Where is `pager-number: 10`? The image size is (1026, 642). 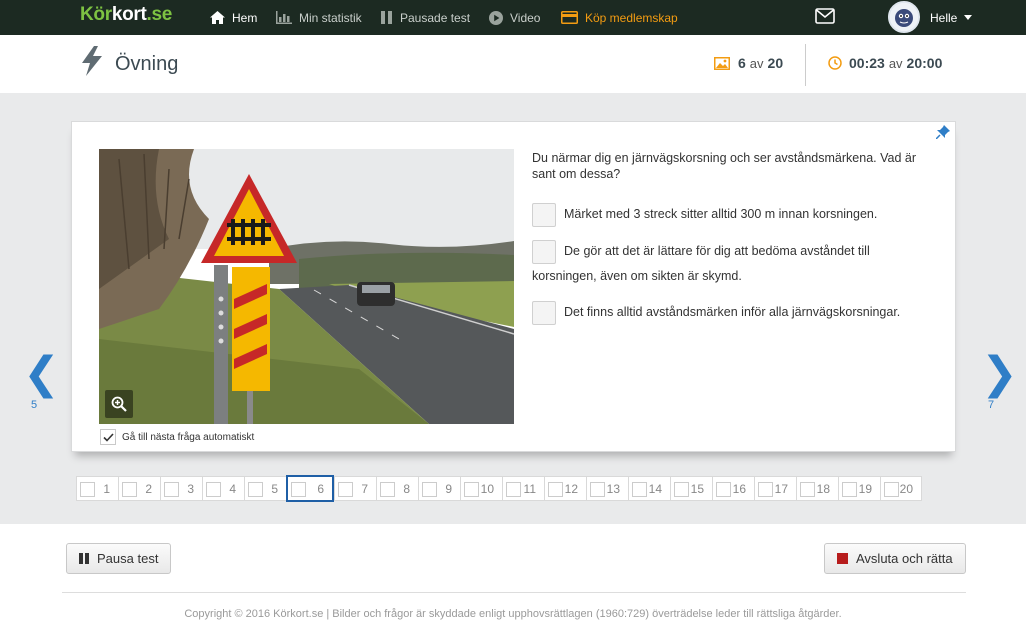
pager-number: 10 is located at coordinates (487, 488).